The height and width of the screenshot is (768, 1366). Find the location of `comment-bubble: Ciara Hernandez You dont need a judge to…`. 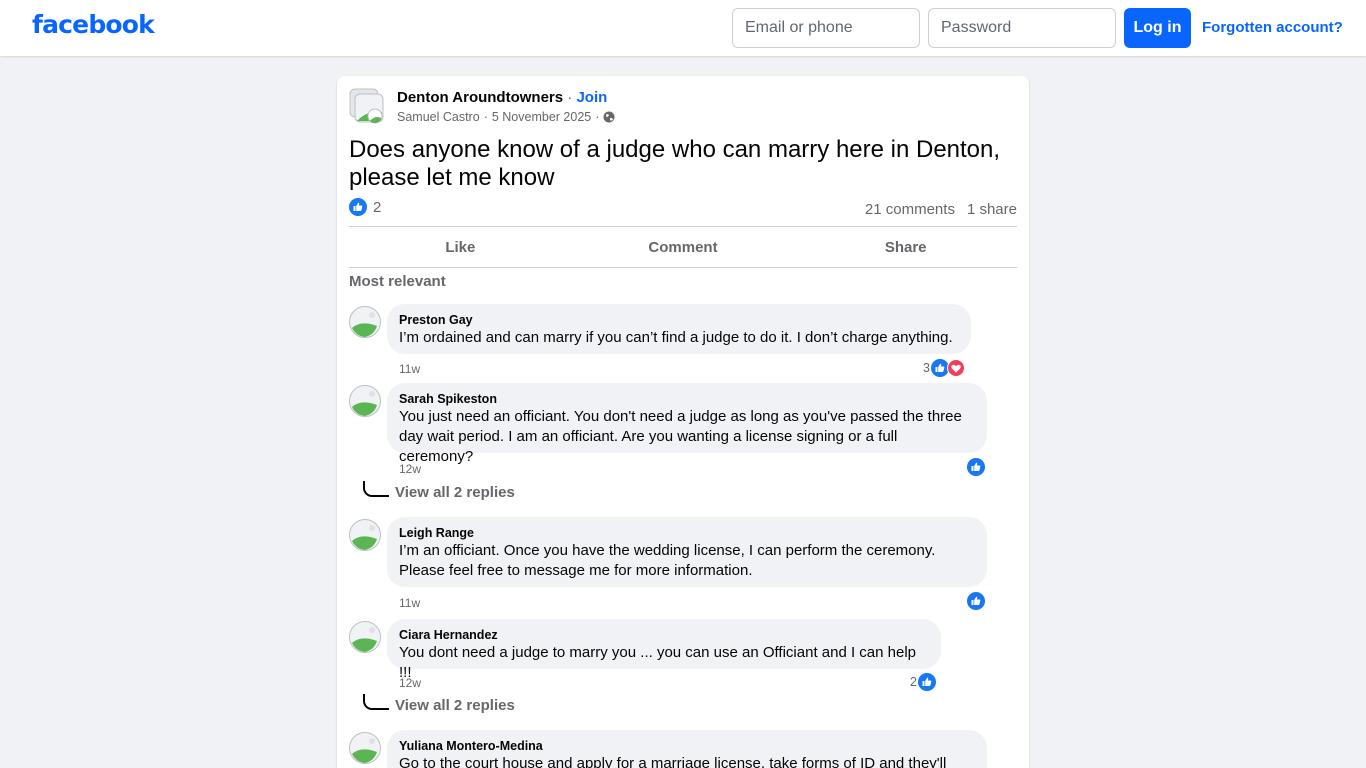

comment-bubble: Ciara Hernandez You dont need a judge to… is located at coordinates (664, 650).